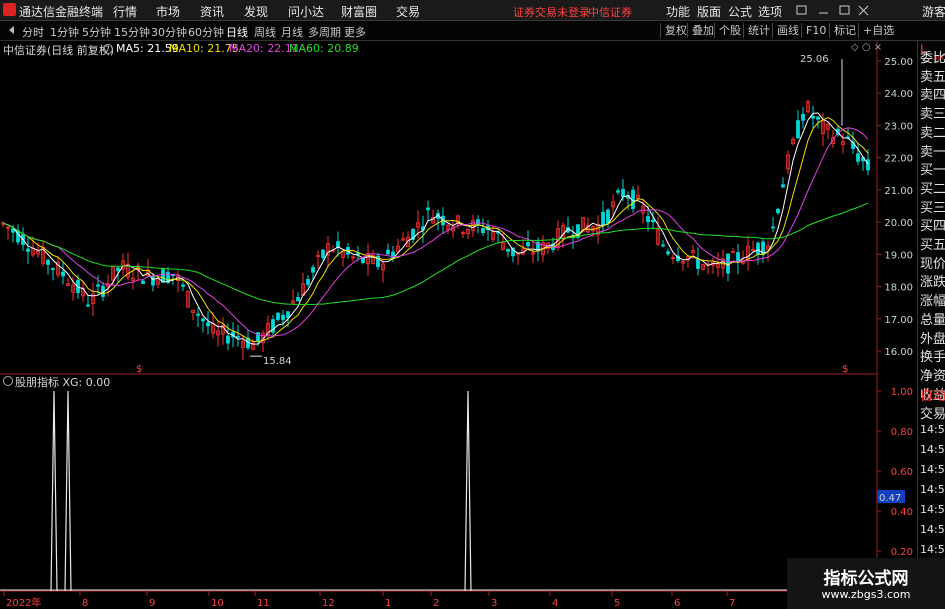 Image resolution: width=945 pixels, height=609 pixels. Describe the element at coordinates (125, 11) in the screenshot. I see `menu-quotes: 行情` at that location.